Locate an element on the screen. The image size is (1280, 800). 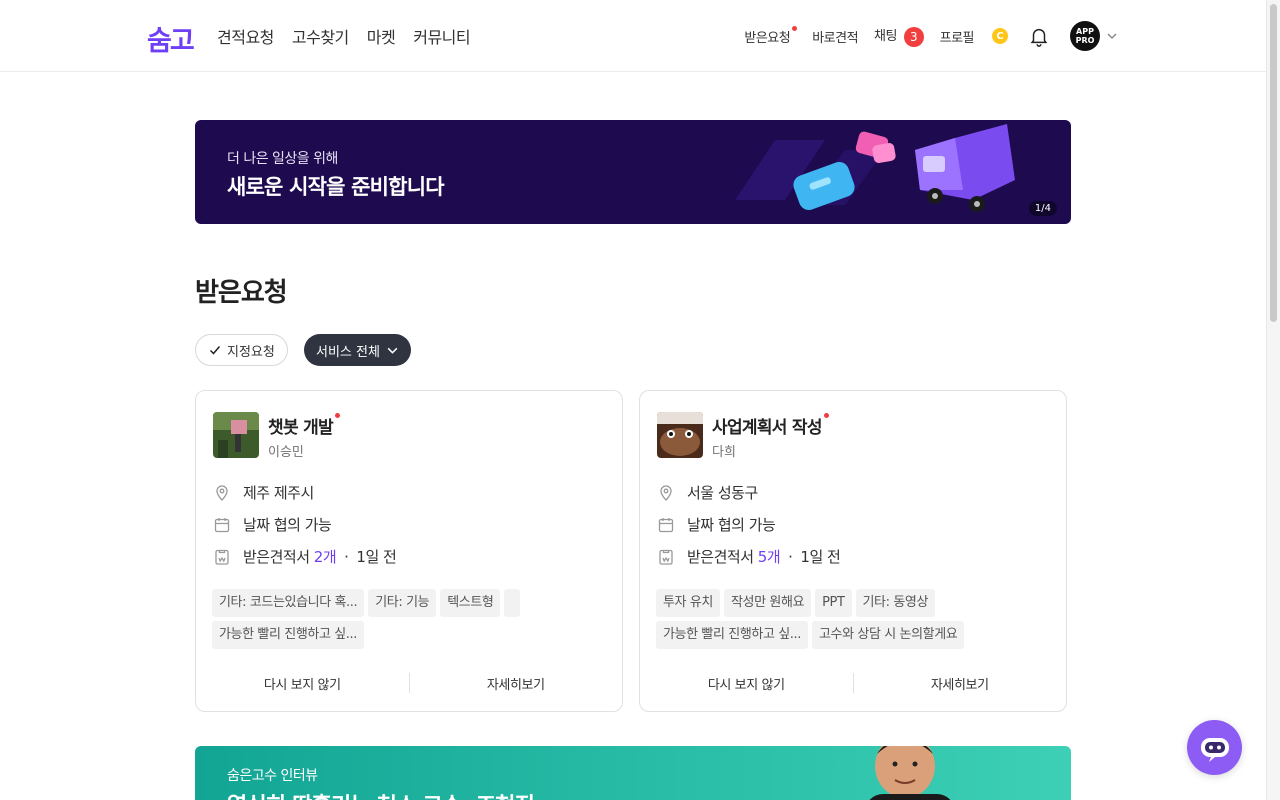
nav-quick-quote: 바로견적 is located at coordinates (835, 36).